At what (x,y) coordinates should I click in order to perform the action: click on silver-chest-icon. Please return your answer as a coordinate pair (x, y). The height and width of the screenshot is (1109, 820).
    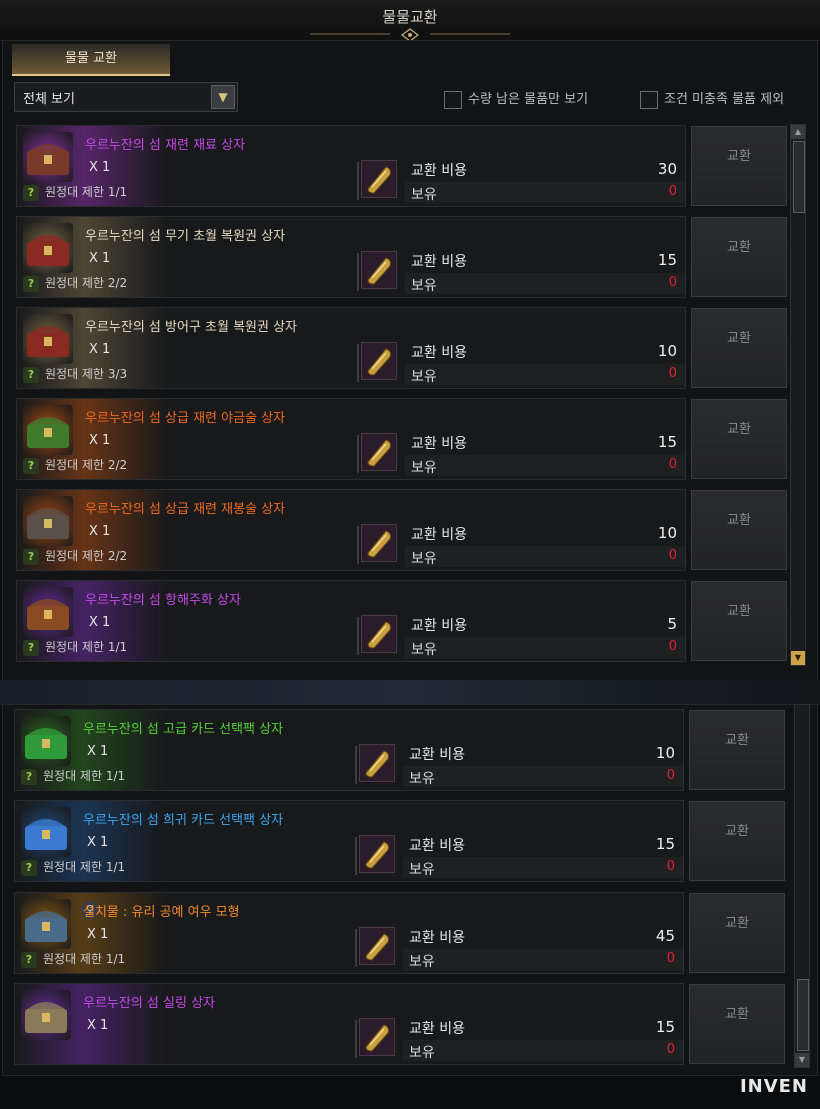
    Looking at the image, I should click on (46, 1015).